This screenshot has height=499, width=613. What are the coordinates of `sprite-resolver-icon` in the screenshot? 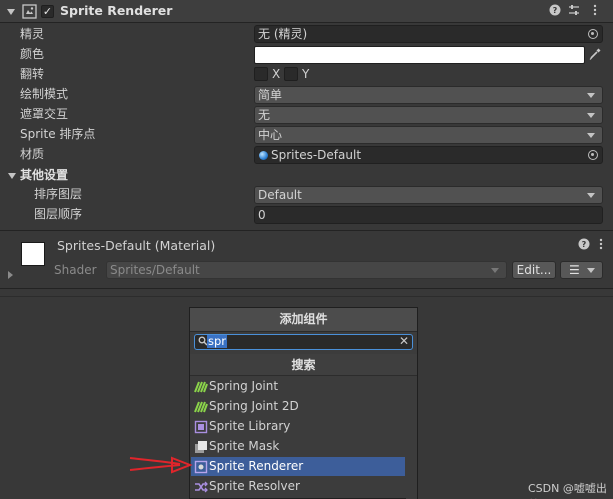 It's located at (201, 487).